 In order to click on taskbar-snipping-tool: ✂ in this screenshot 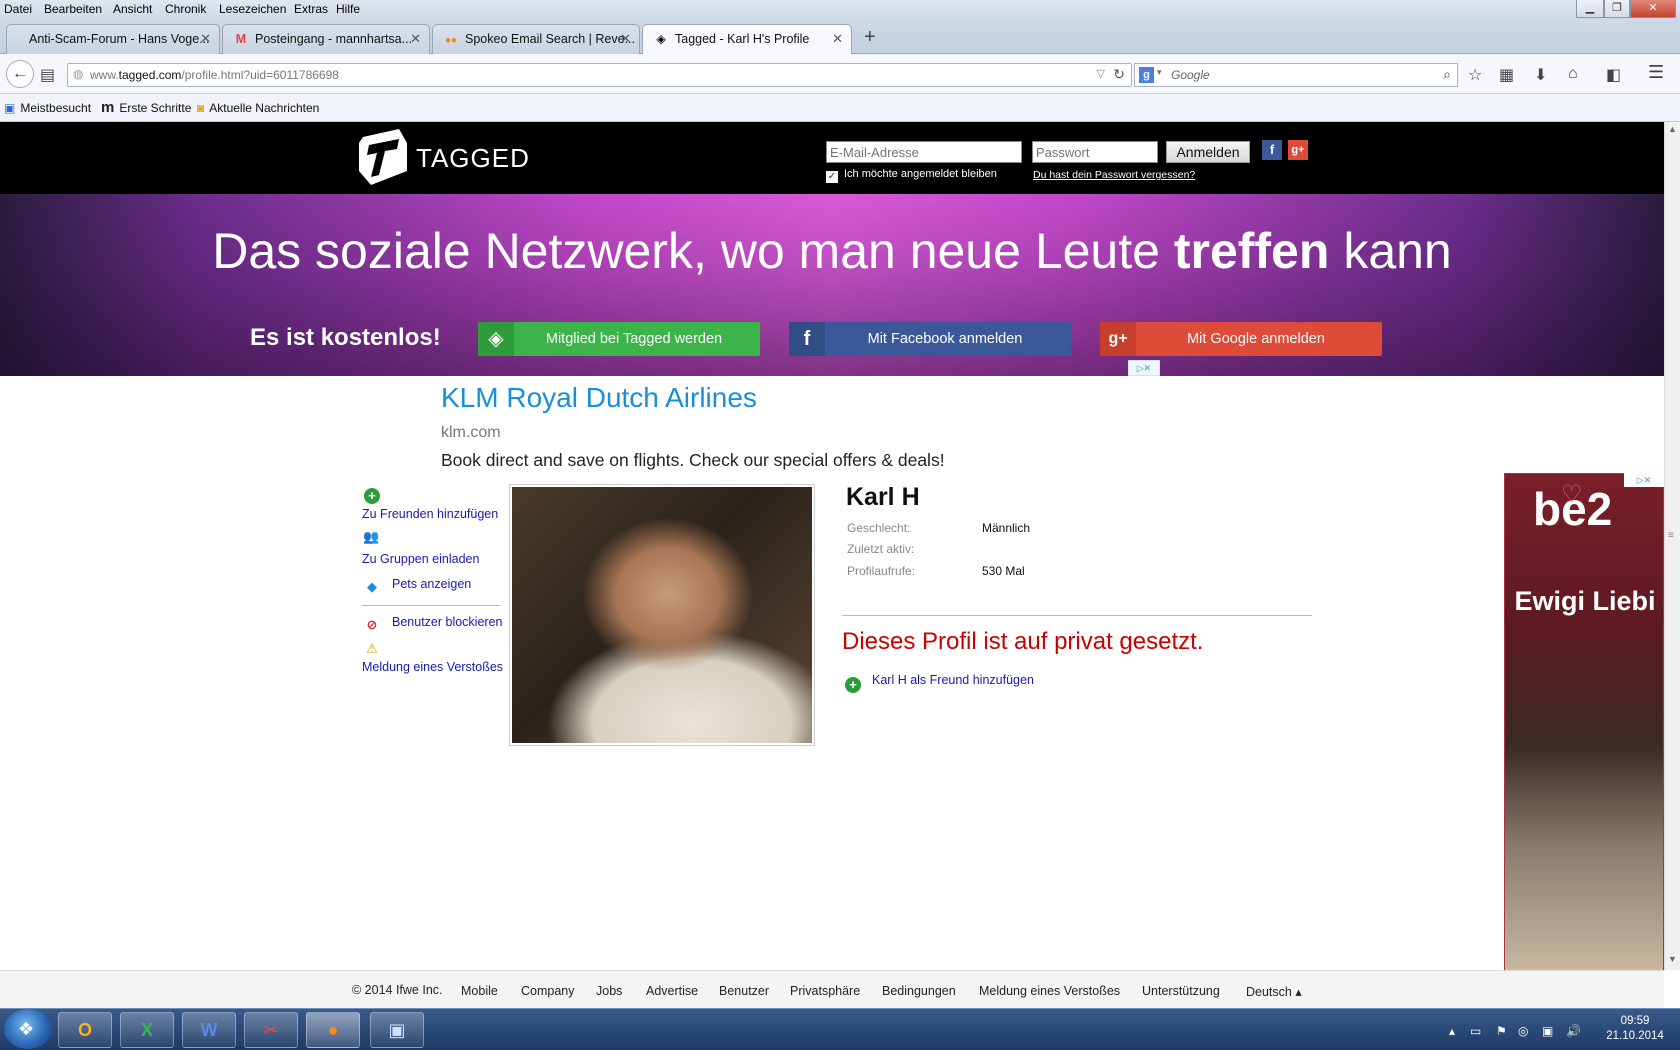, I will do `click(271, 1030)`.